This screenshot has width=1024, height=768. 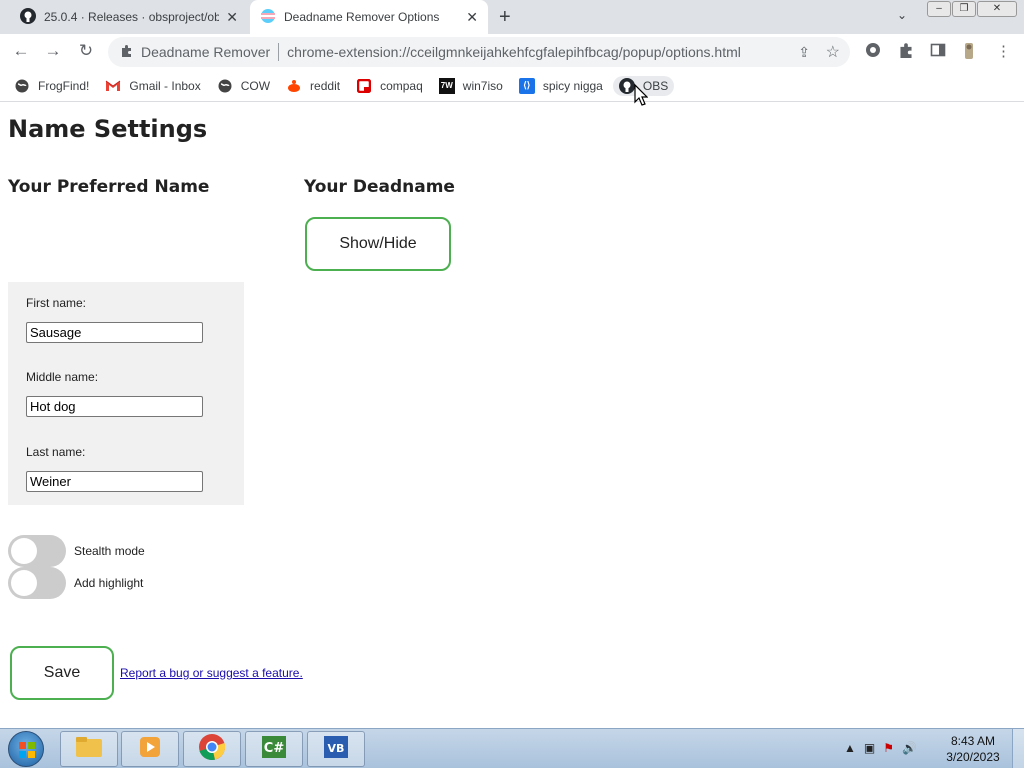 What do you see at coordinates (850, 748) in the screenshot?
I see `chevron-up-icon: ▲` at bounding box center [850, 748].